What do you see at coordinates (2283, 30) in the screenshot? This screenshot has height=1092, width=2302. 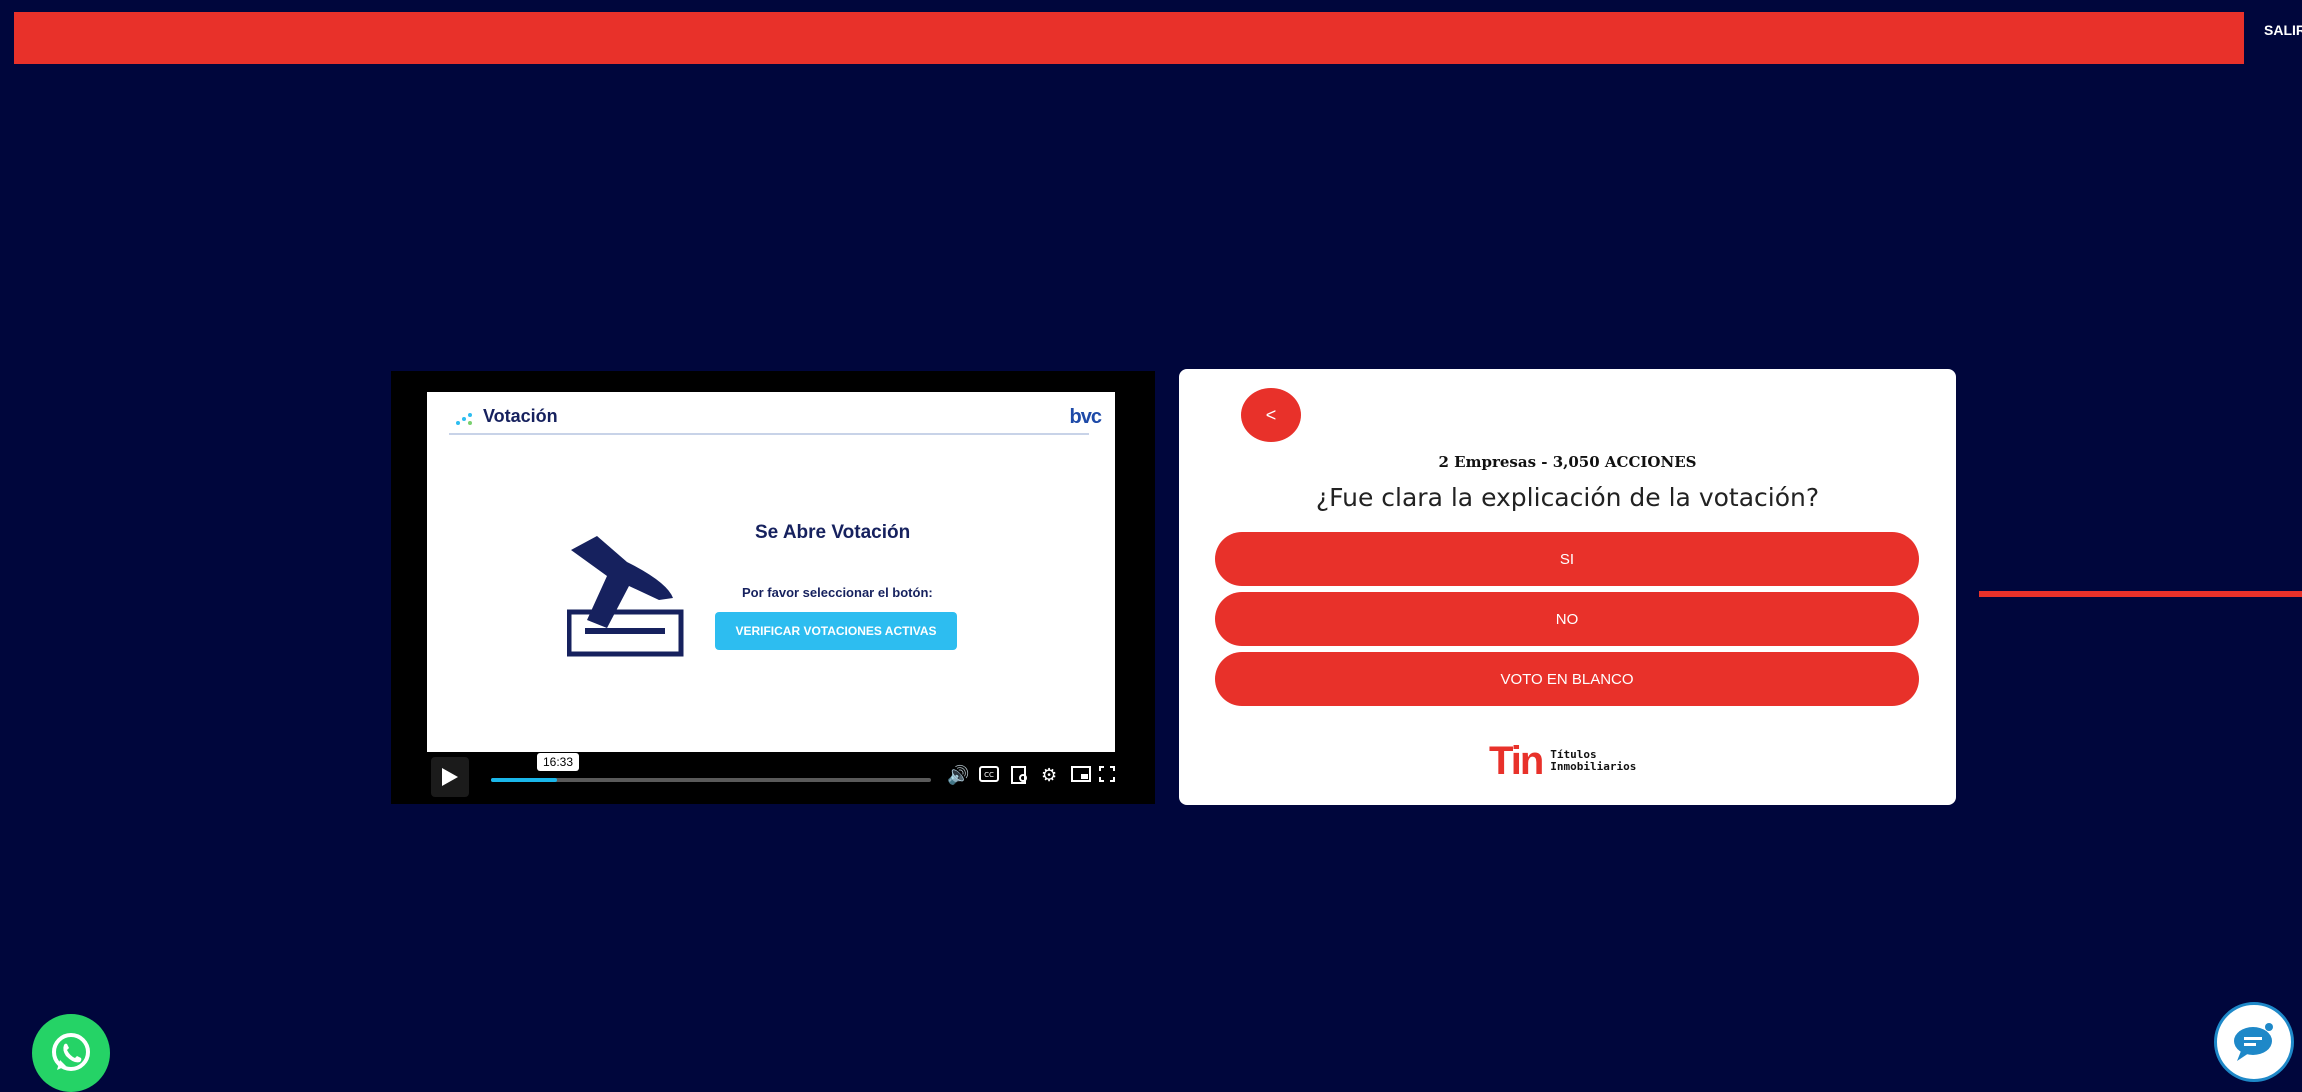 I see `logout-button: SALIR` at bounding box center [2283, 30].